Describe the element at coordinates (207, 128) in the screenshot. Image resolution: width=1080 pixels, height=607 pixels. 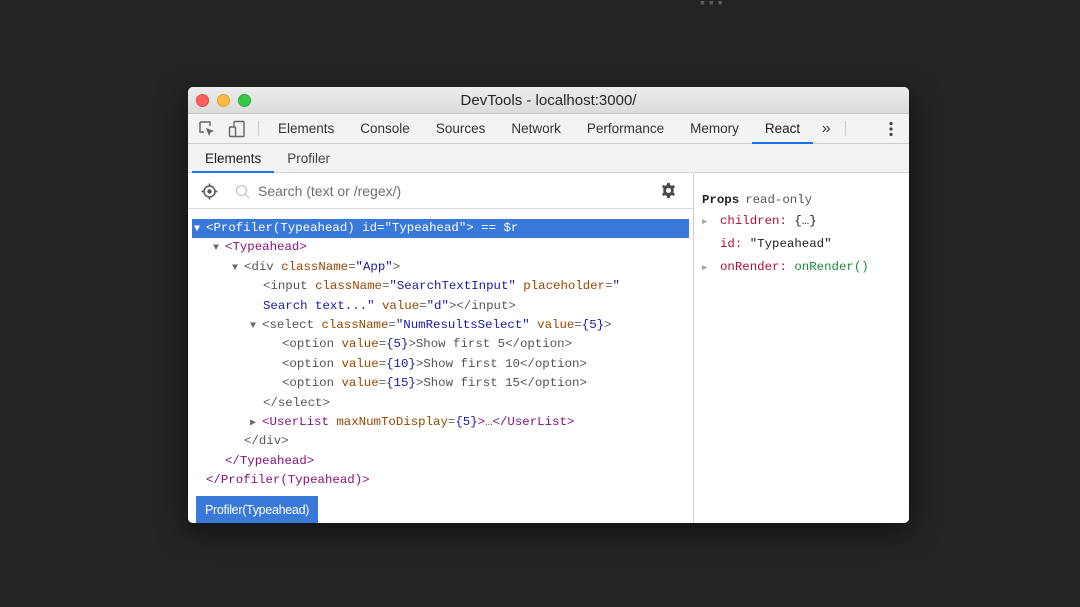
I see `inspect-element-icon` at that location.